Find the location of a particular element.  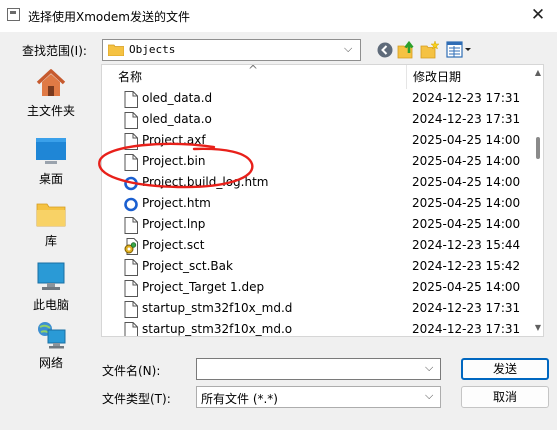

place-label: 网络 is located at coordinates (50, 363).